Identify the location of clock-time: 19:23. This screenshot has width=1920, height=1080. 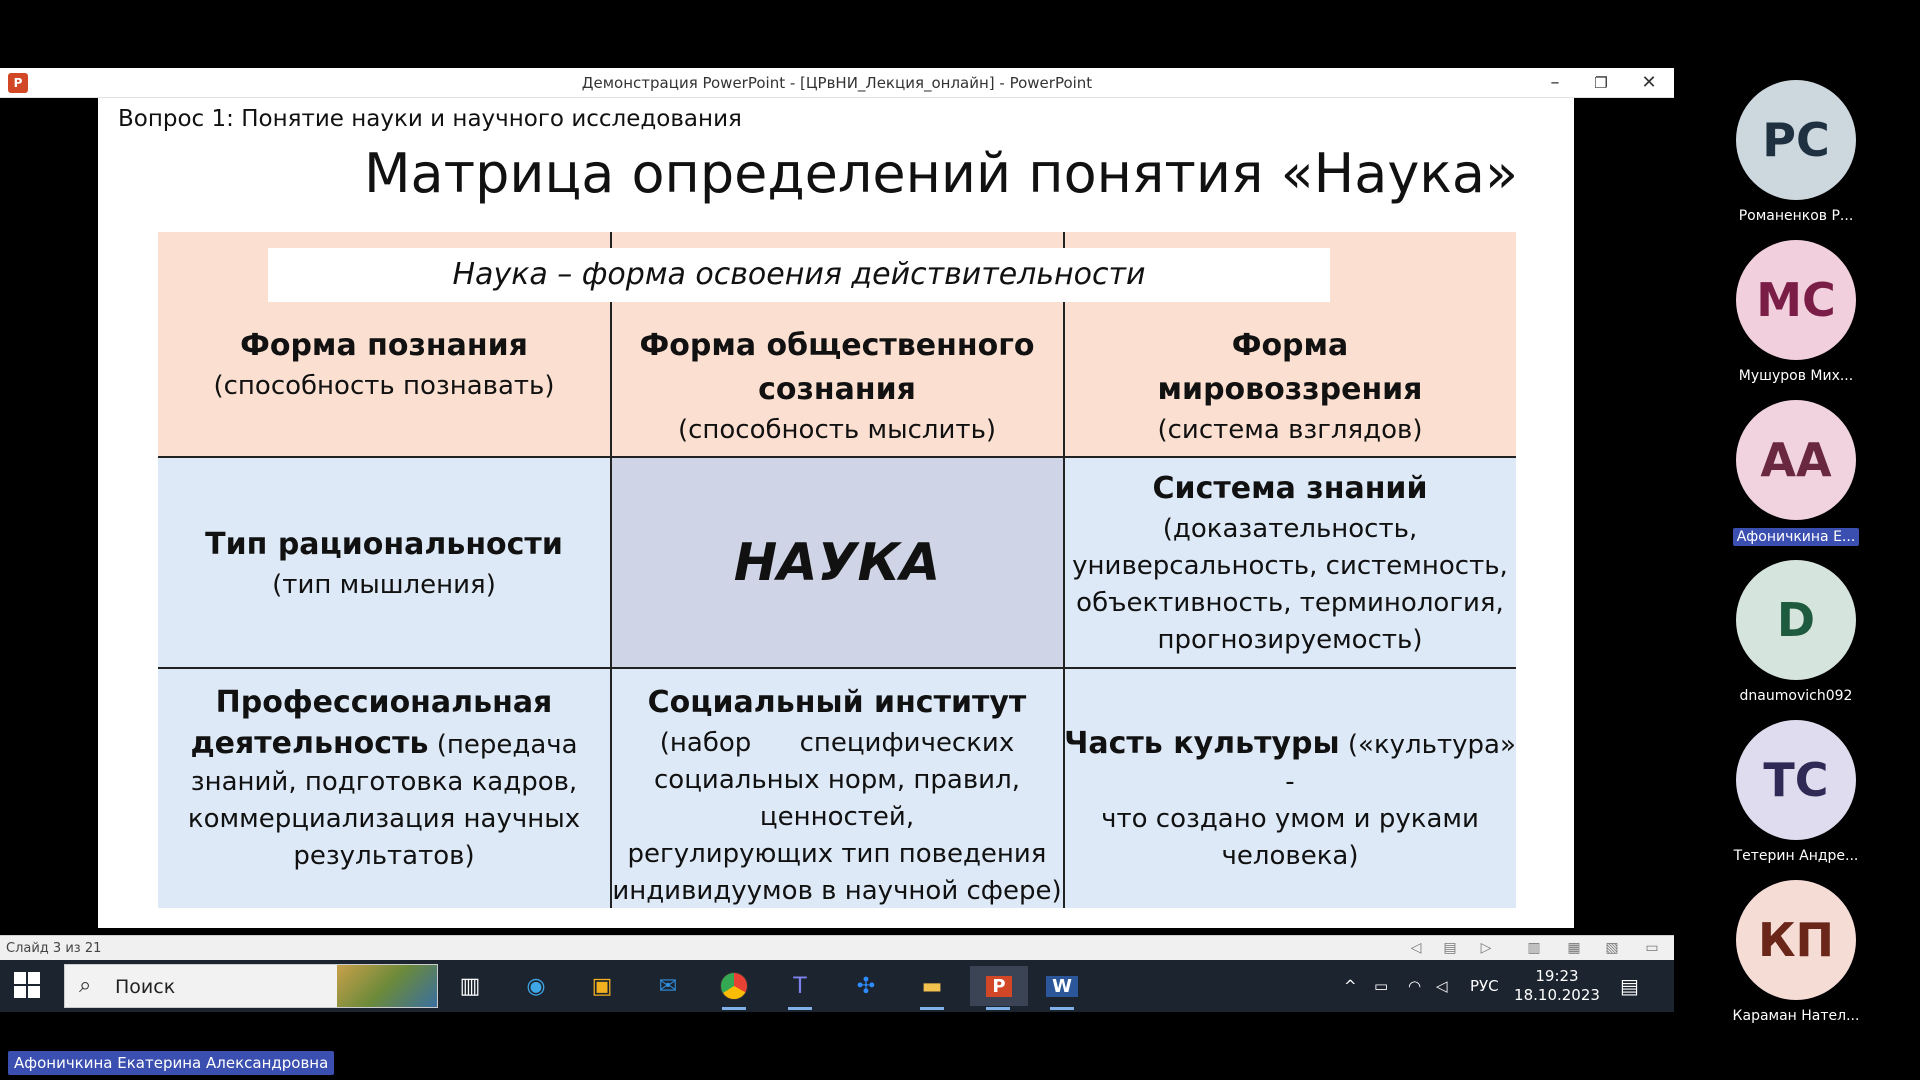
(1557, 976).